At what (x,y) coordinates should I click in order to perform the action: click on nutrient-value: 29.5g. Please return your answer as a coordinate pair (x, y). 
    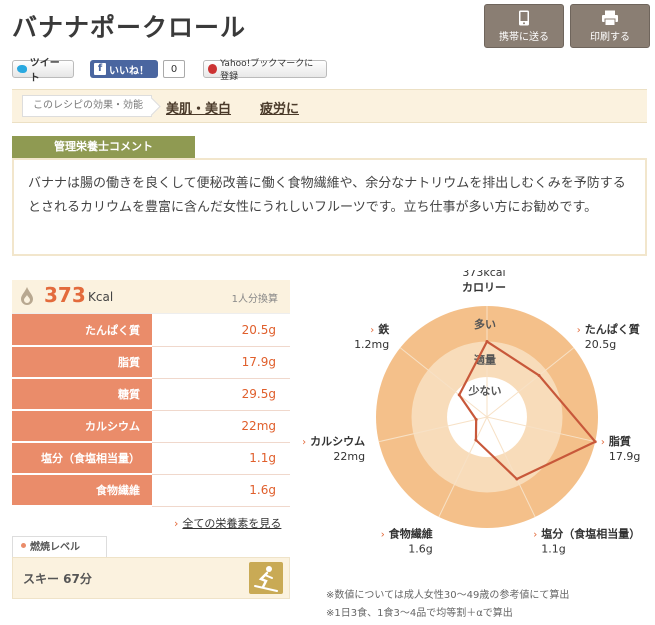
    Looking at the image, I should click on (221, 394).